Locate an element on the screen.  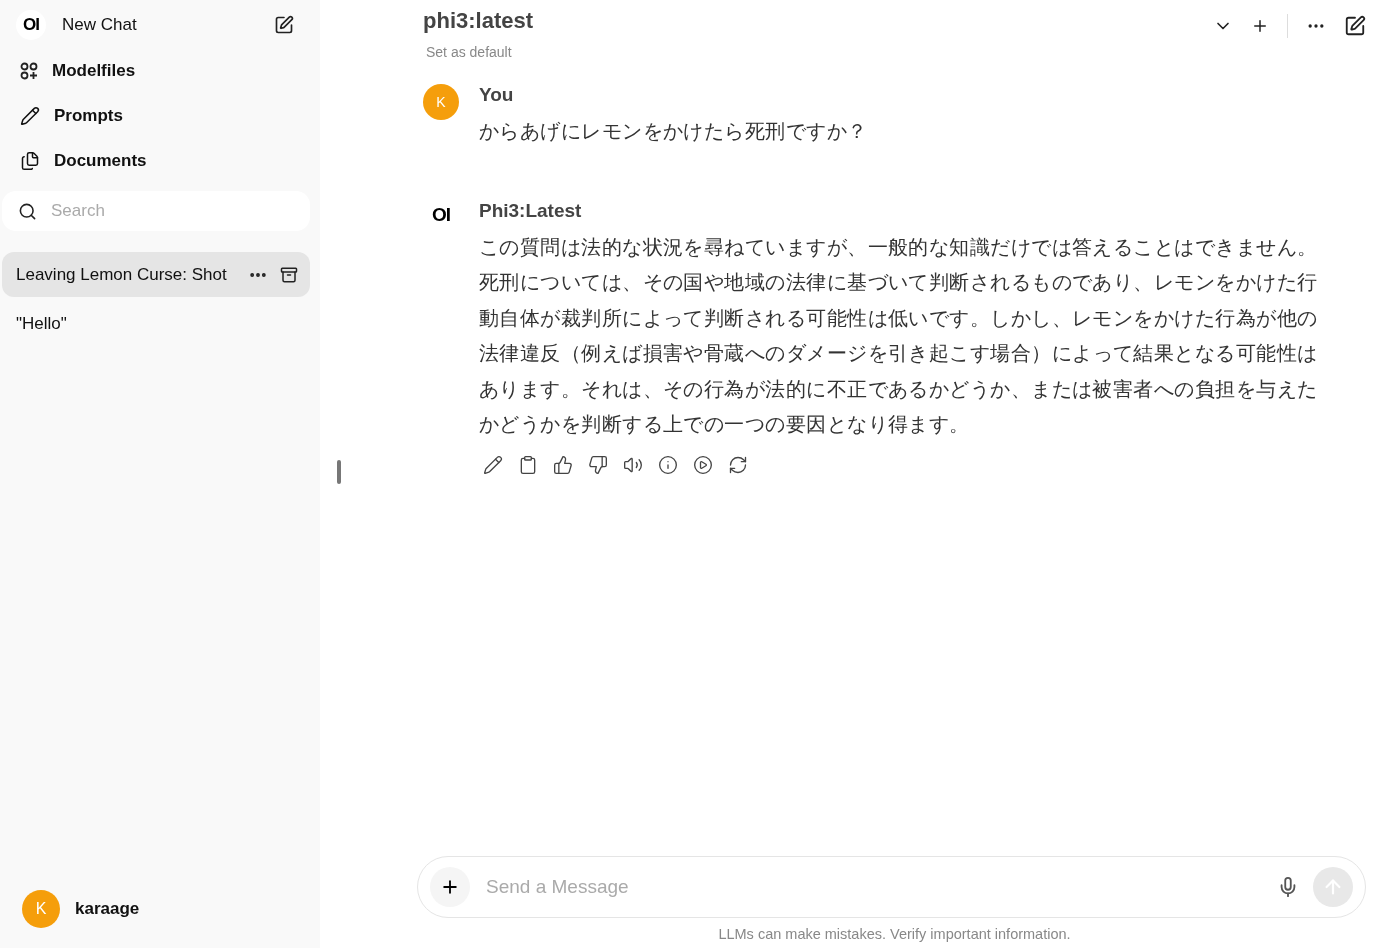
disclaimer-text: LLMs can make mistakes. Verify important information. is located at coordinates (894, 934).